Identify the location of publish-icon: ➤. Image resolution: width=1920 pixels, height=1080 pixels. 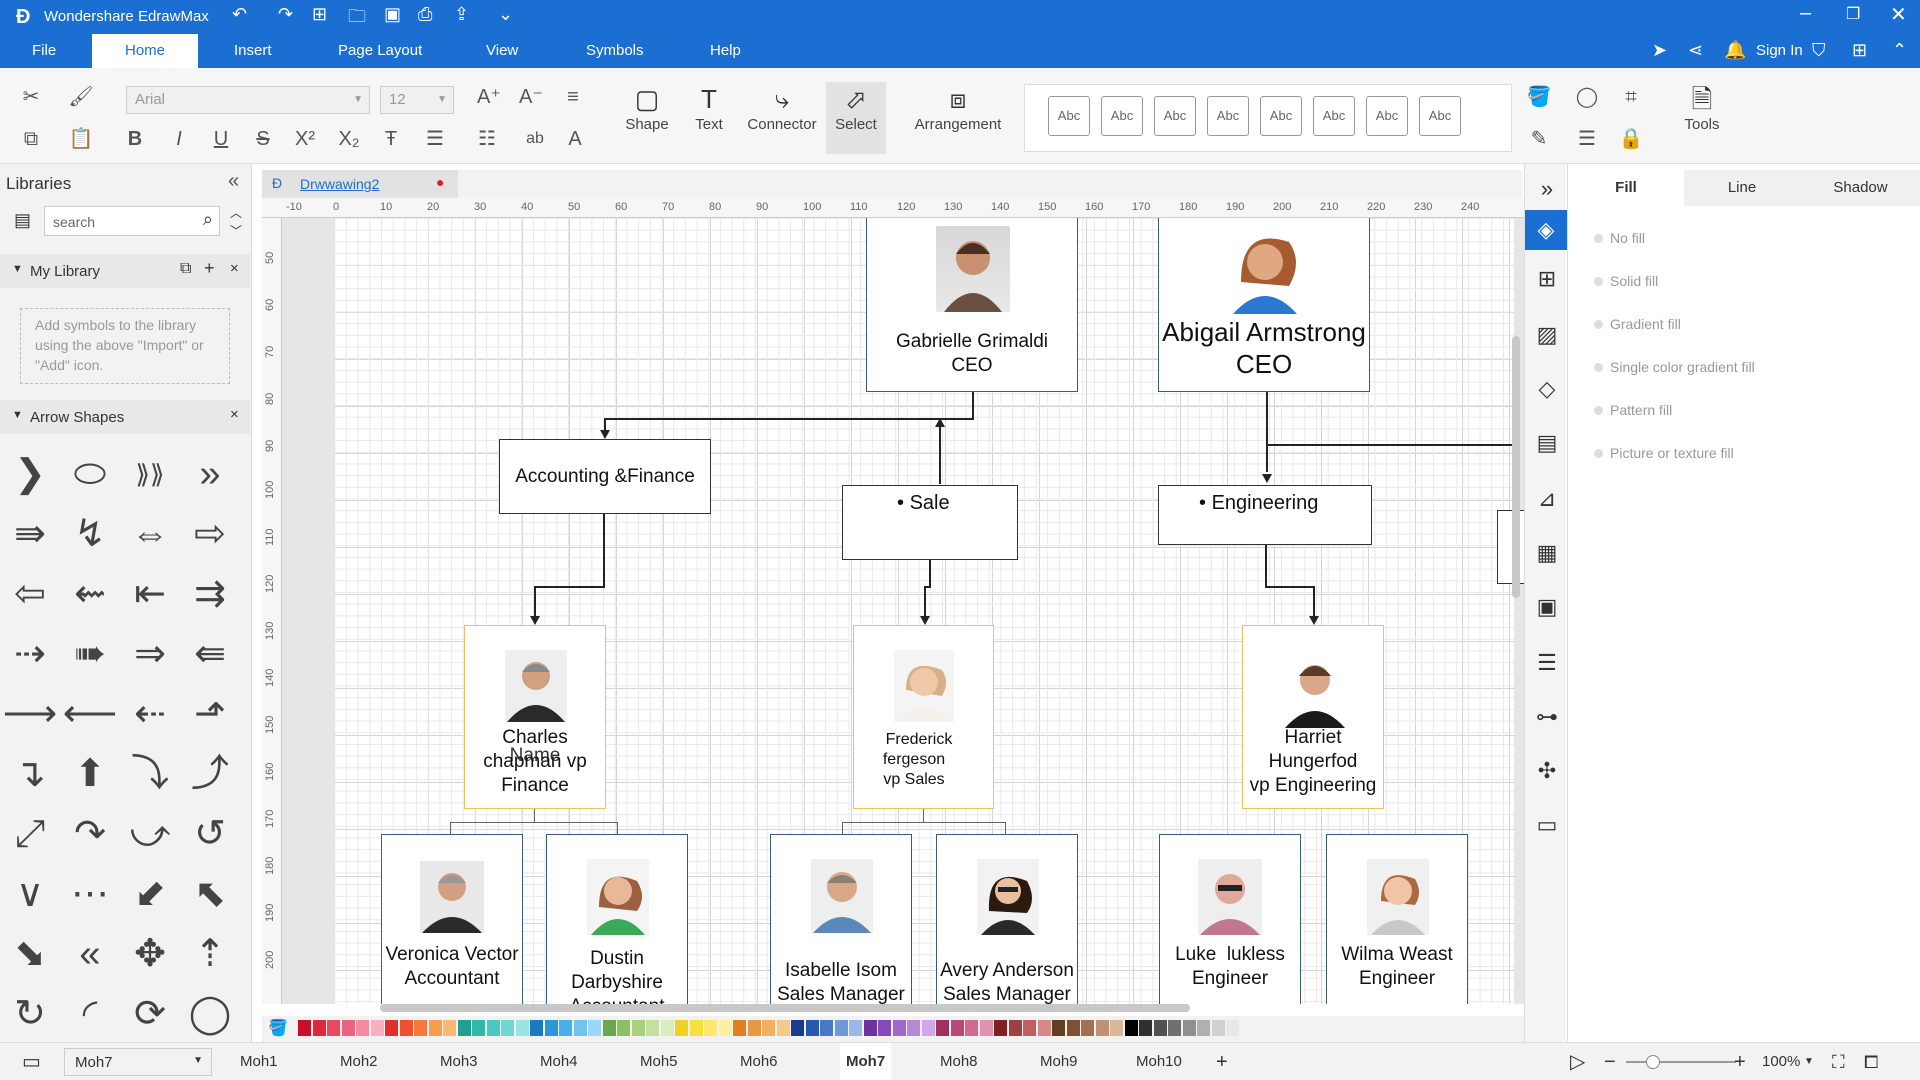
(1659, 50).